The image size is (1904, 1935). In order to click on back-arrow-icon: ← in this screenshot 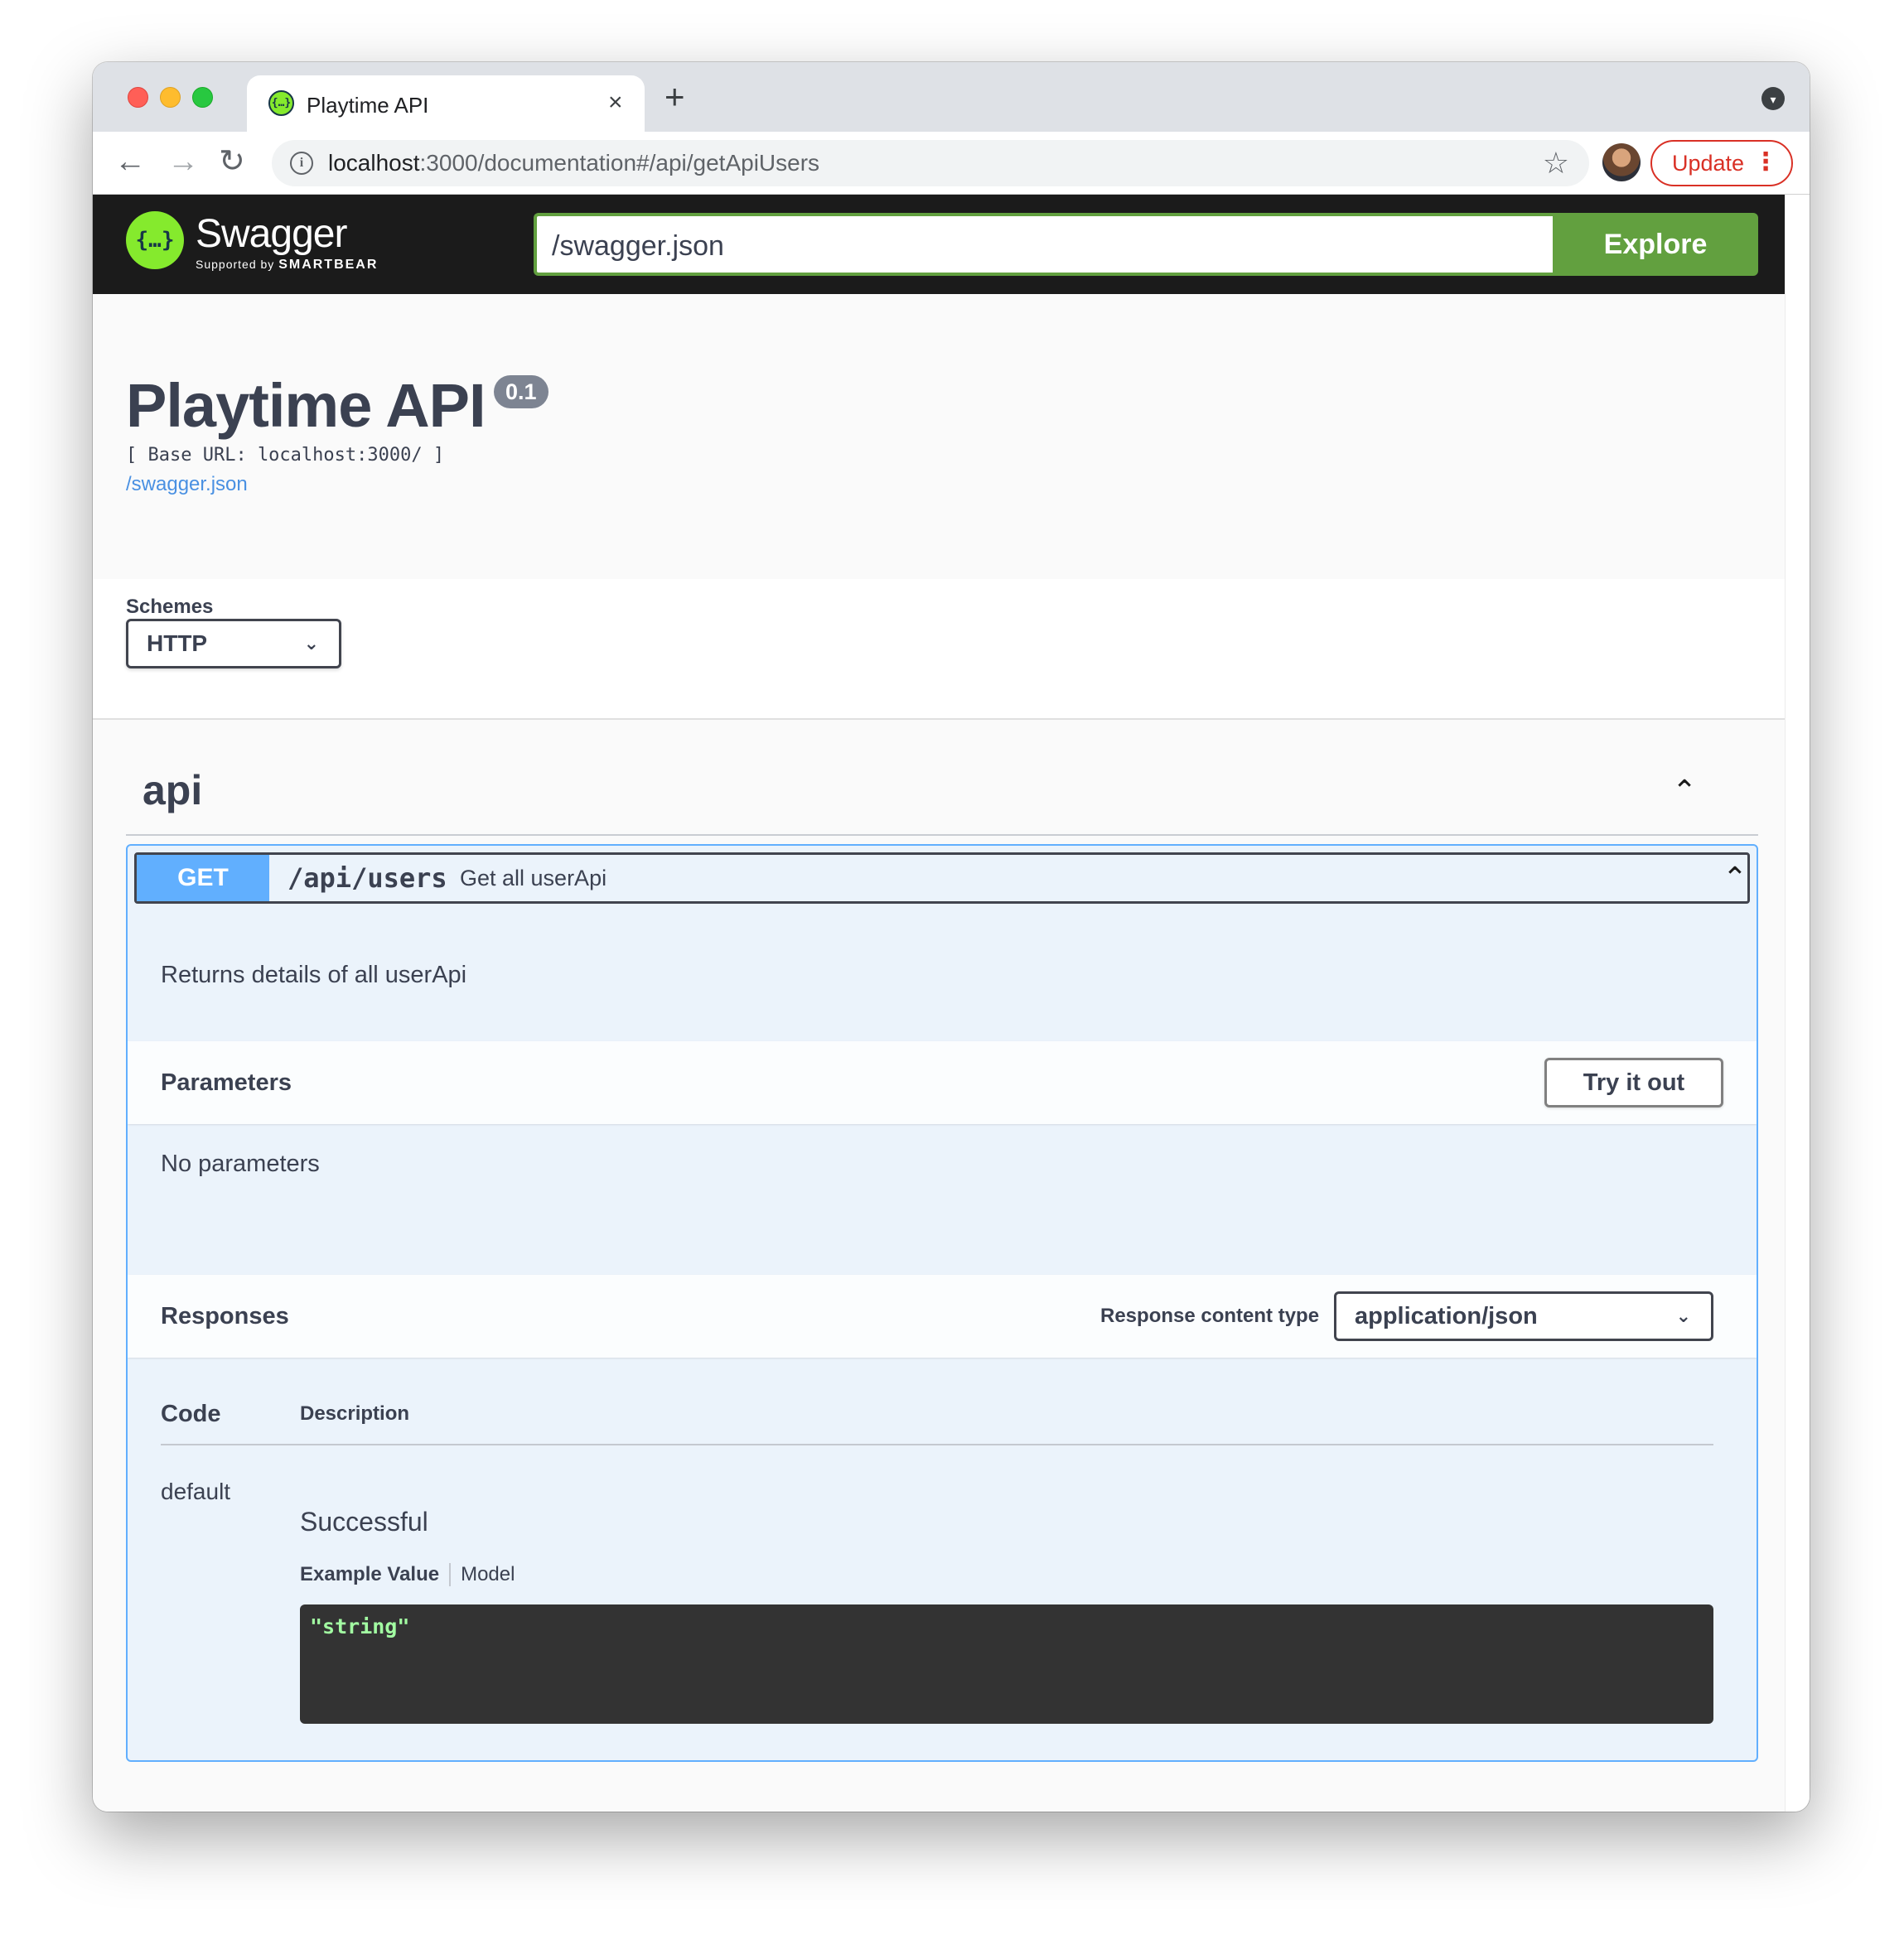, I will do `click(130, 161)`.